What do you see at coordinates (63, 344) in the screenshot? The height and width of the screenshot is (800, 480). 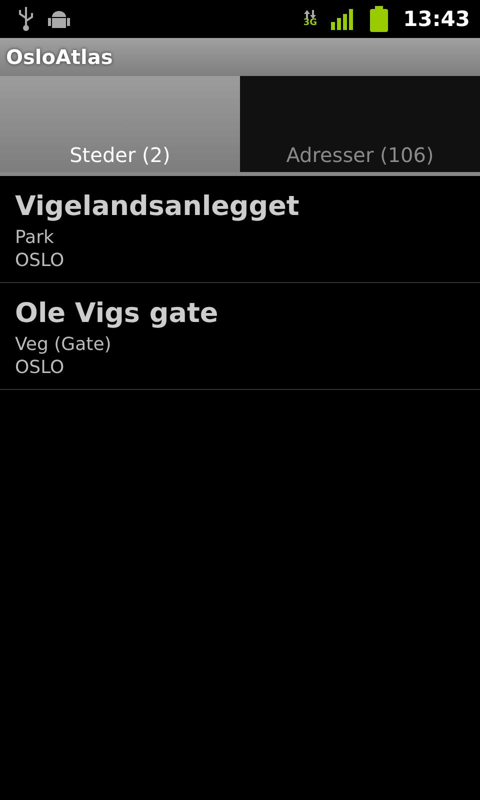 I see `place-type: Veg (Gate)` at bounding box center [63, 344].